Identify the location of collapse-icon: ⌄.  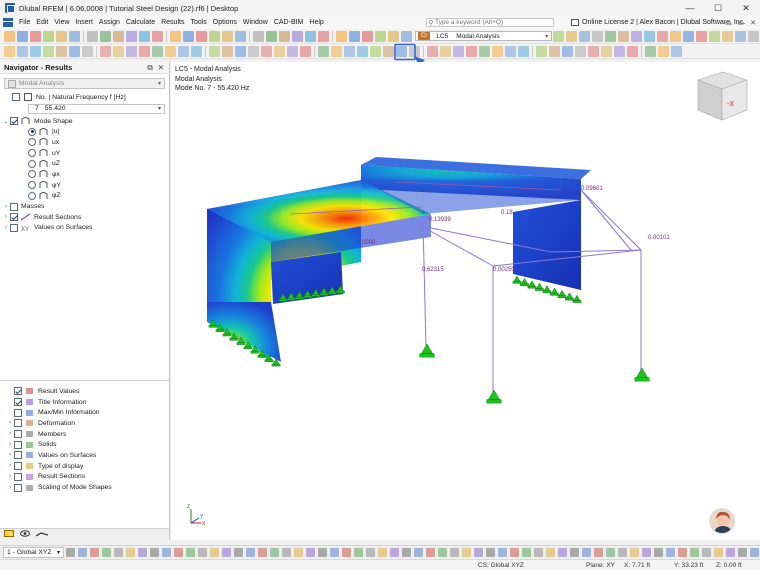
(6, 121).